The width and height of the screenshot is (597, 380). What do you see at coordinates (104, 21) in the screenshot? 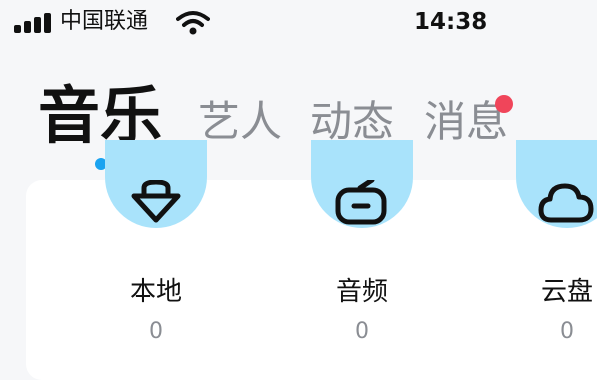
I see `carrier-name: 中国联通` at bounding box center [104, 21].